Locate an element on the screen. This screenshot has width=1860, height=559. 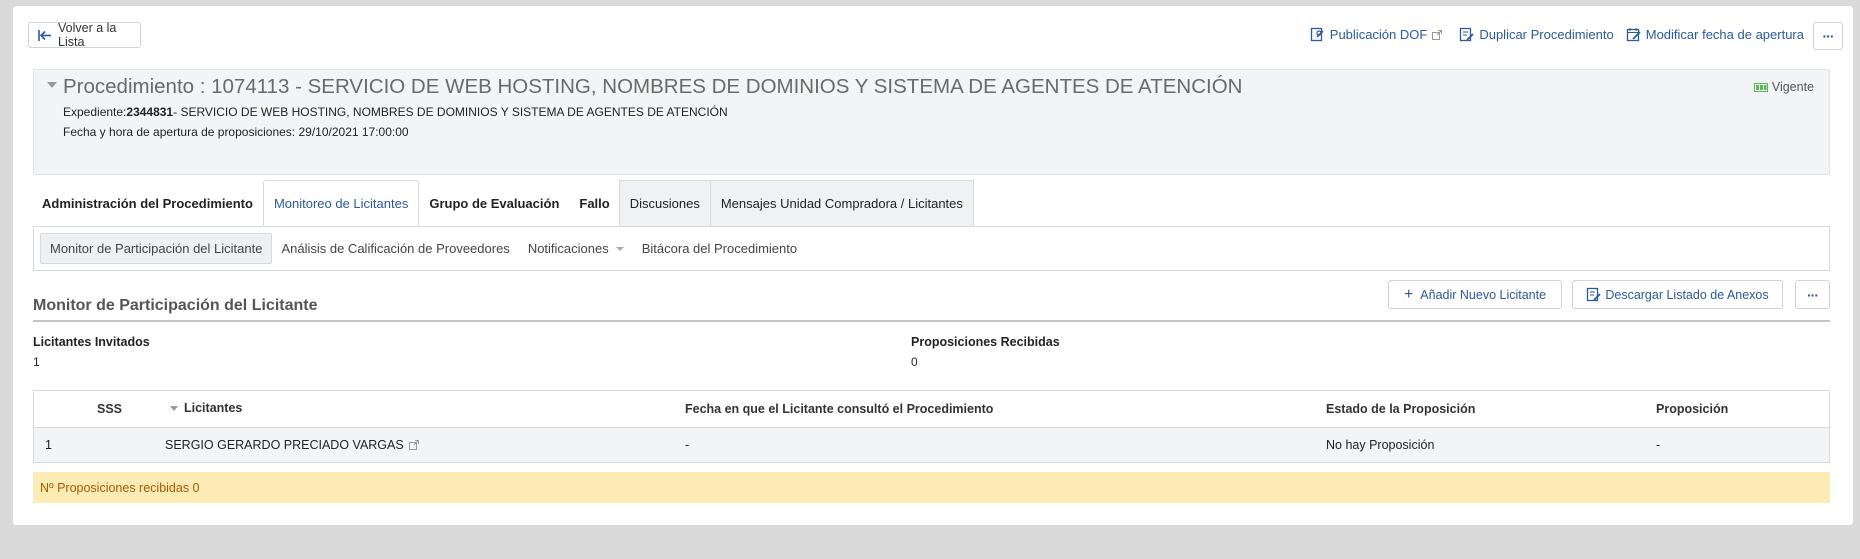
subnav-notificaciones: Notificaciones is located at coordinates (576, 248).